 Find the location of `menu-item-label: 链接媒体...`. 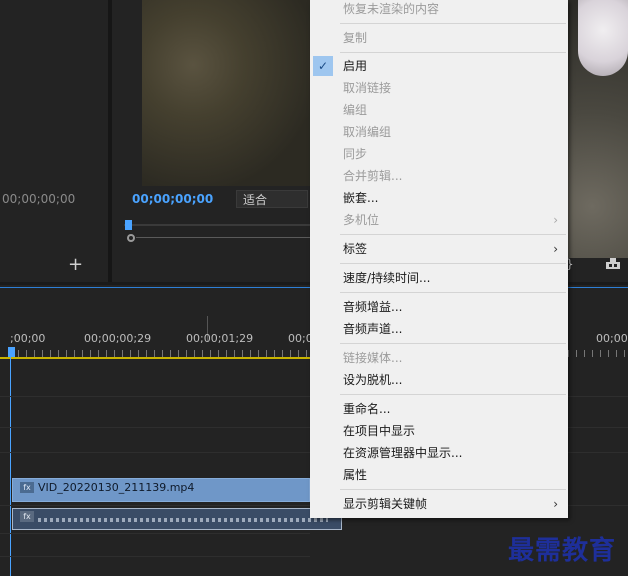

menu-item-label: 链接媒体... is located at coordinates (373, 358).